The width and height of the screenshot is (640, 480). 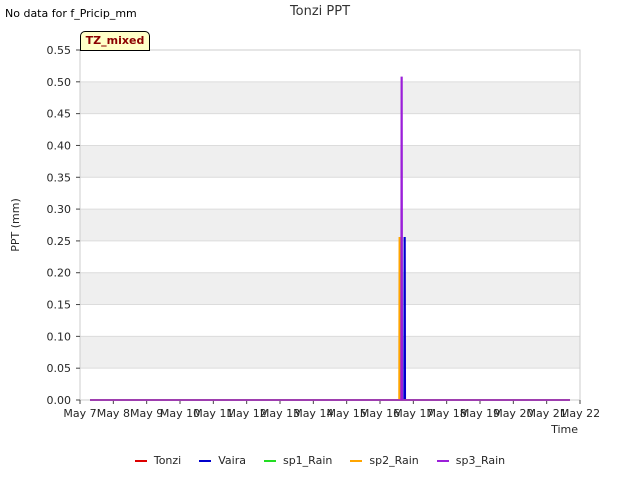 I want to click on y-tick-label: 0.40, so click(x=59, y=145).